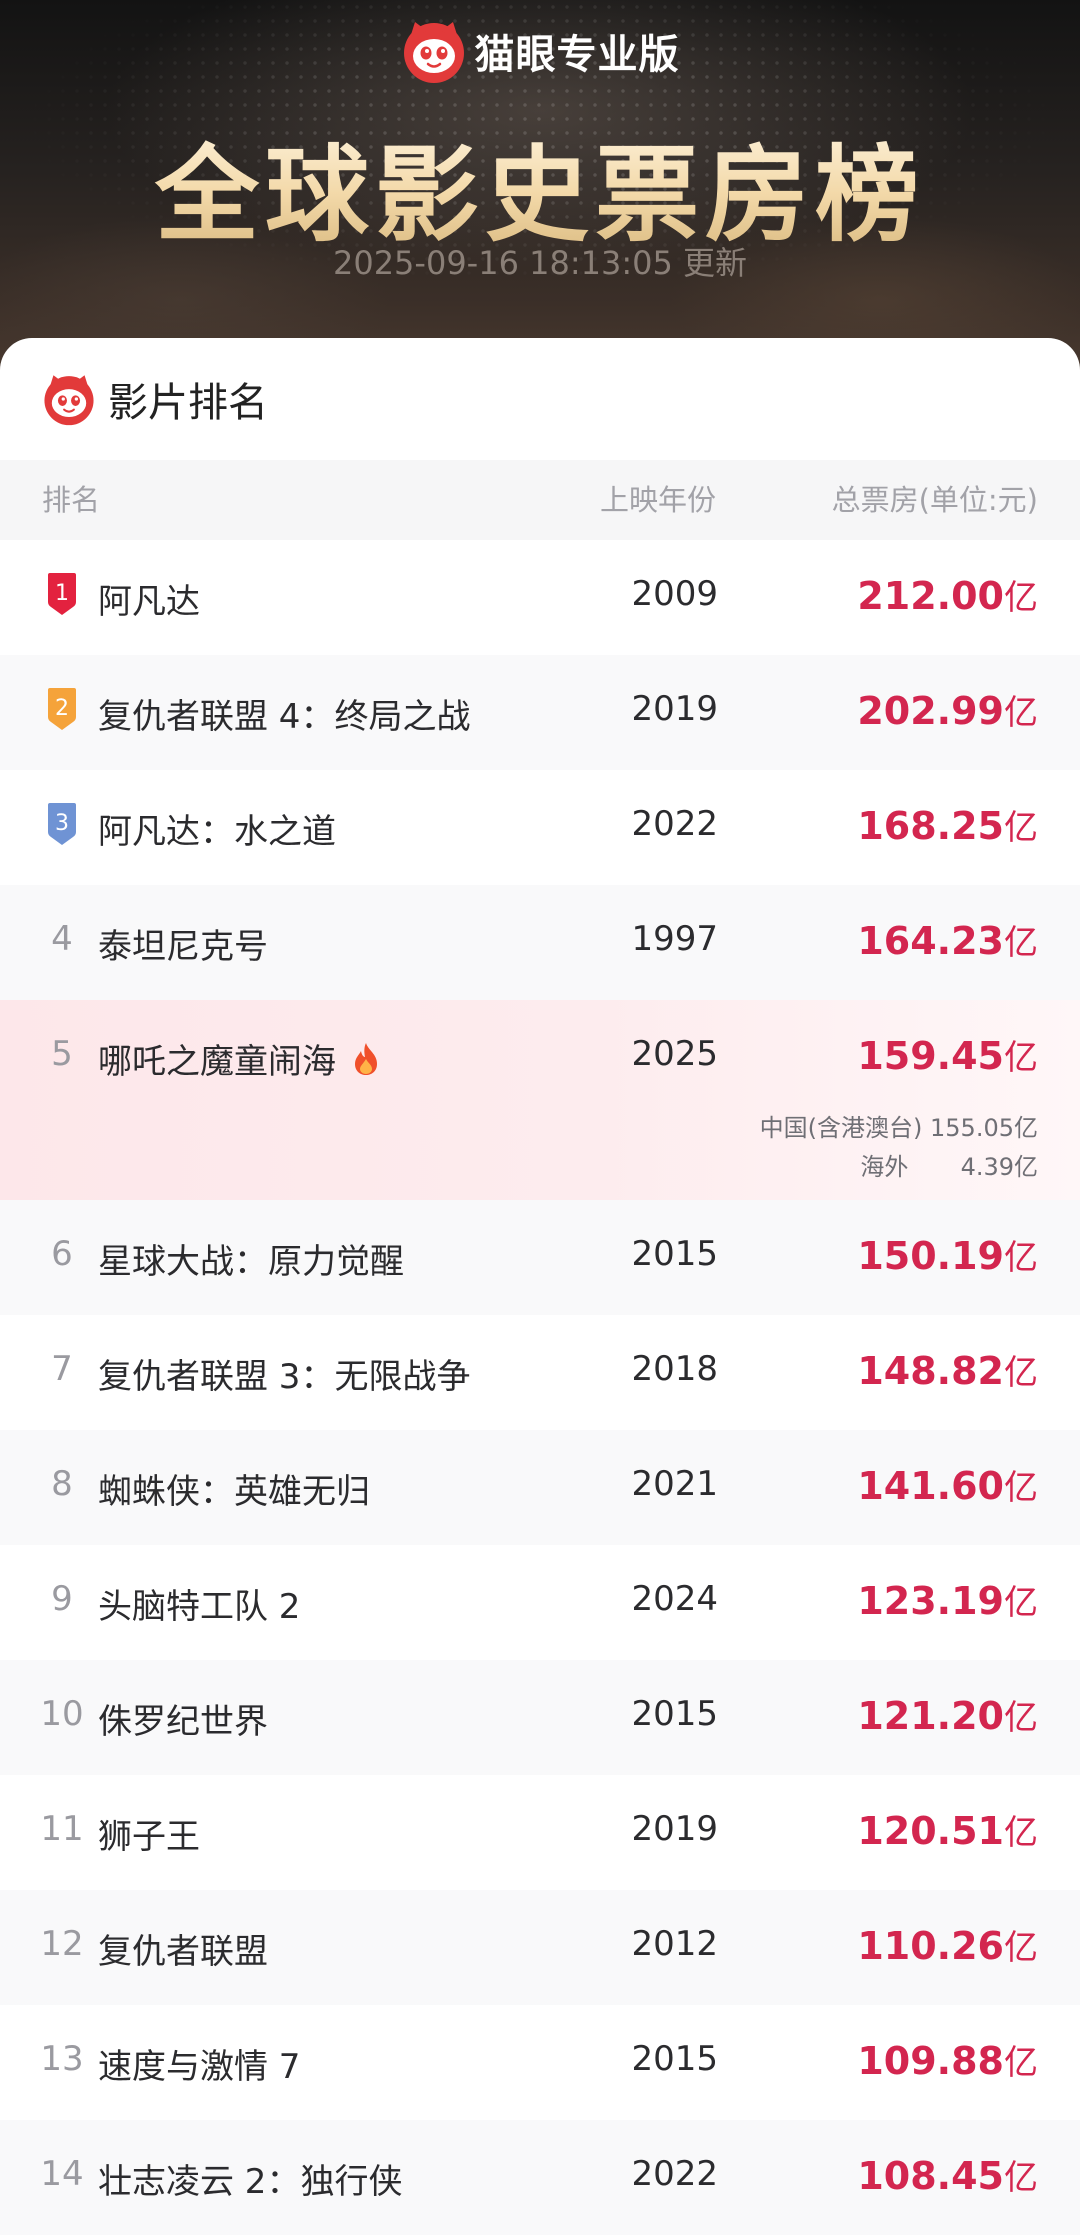 The height and width of the screenshot is (2235, 1080). Describe the element at coordinates (540, 597) in the screenshot. I see `table-row: 1 阿凡达 2009 212.00亿` at that location.